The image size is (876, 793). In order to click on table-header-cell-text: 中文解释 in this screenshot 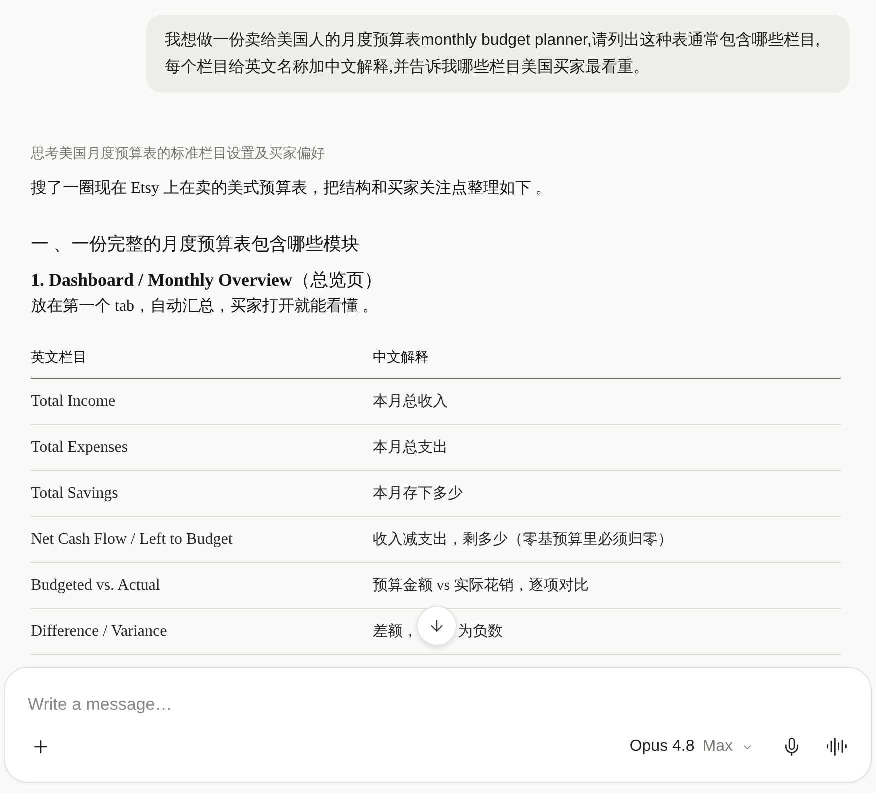, I will do `click(401, 357)`.